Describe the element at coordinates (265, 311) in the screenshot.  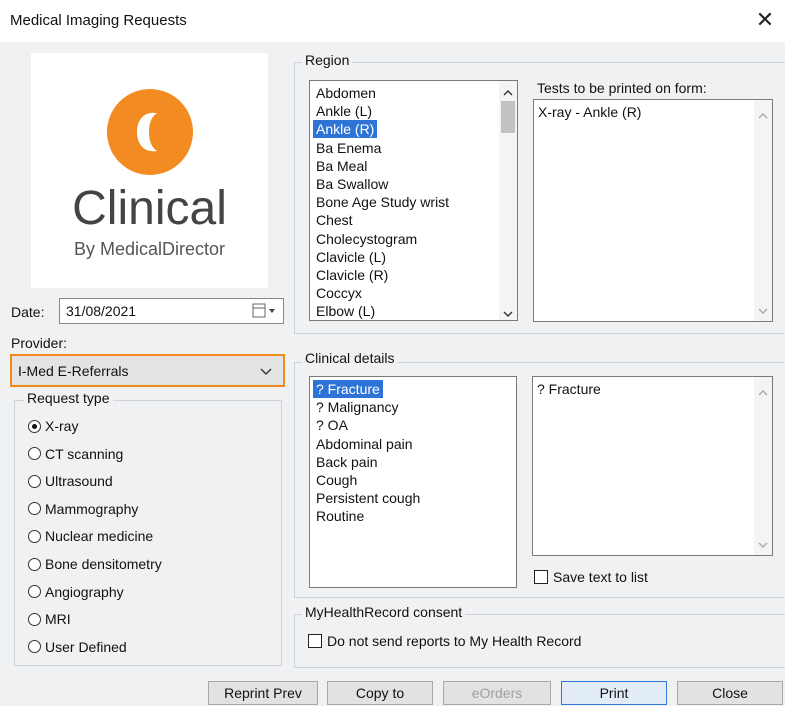
I see `calendar-icon` at that location.